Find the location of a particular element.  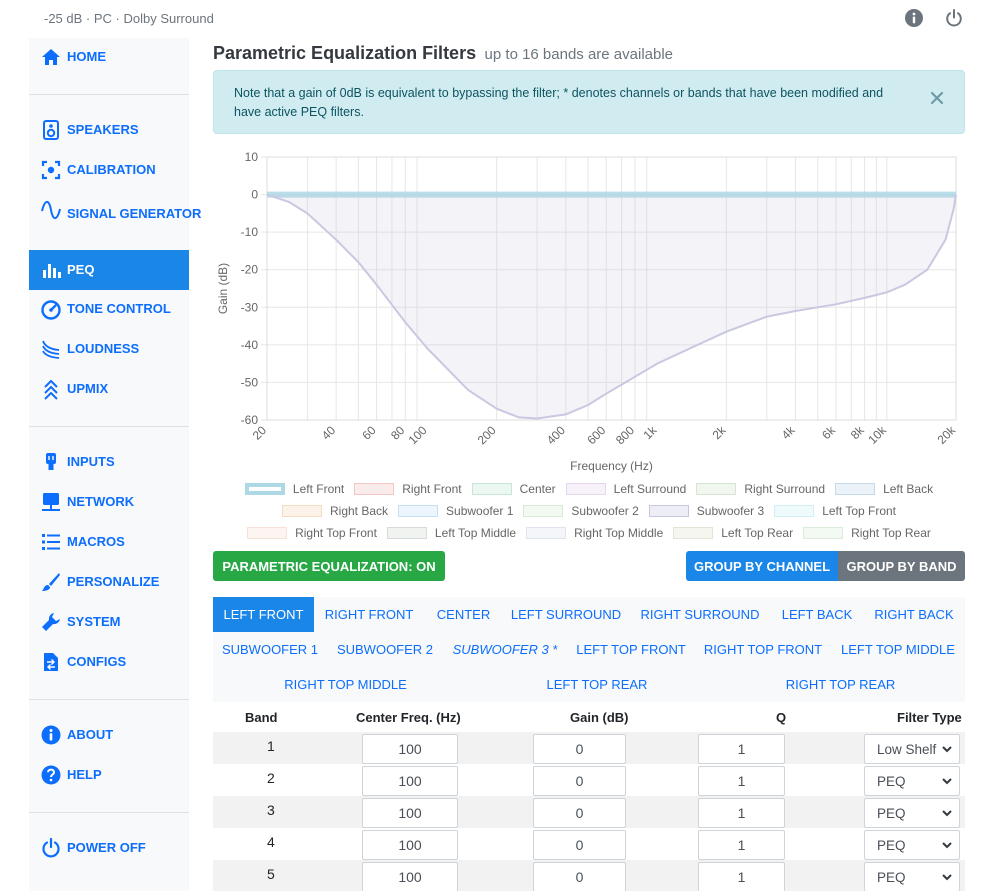

legend-item: Right Top Front is located at coordinates (312, 533).